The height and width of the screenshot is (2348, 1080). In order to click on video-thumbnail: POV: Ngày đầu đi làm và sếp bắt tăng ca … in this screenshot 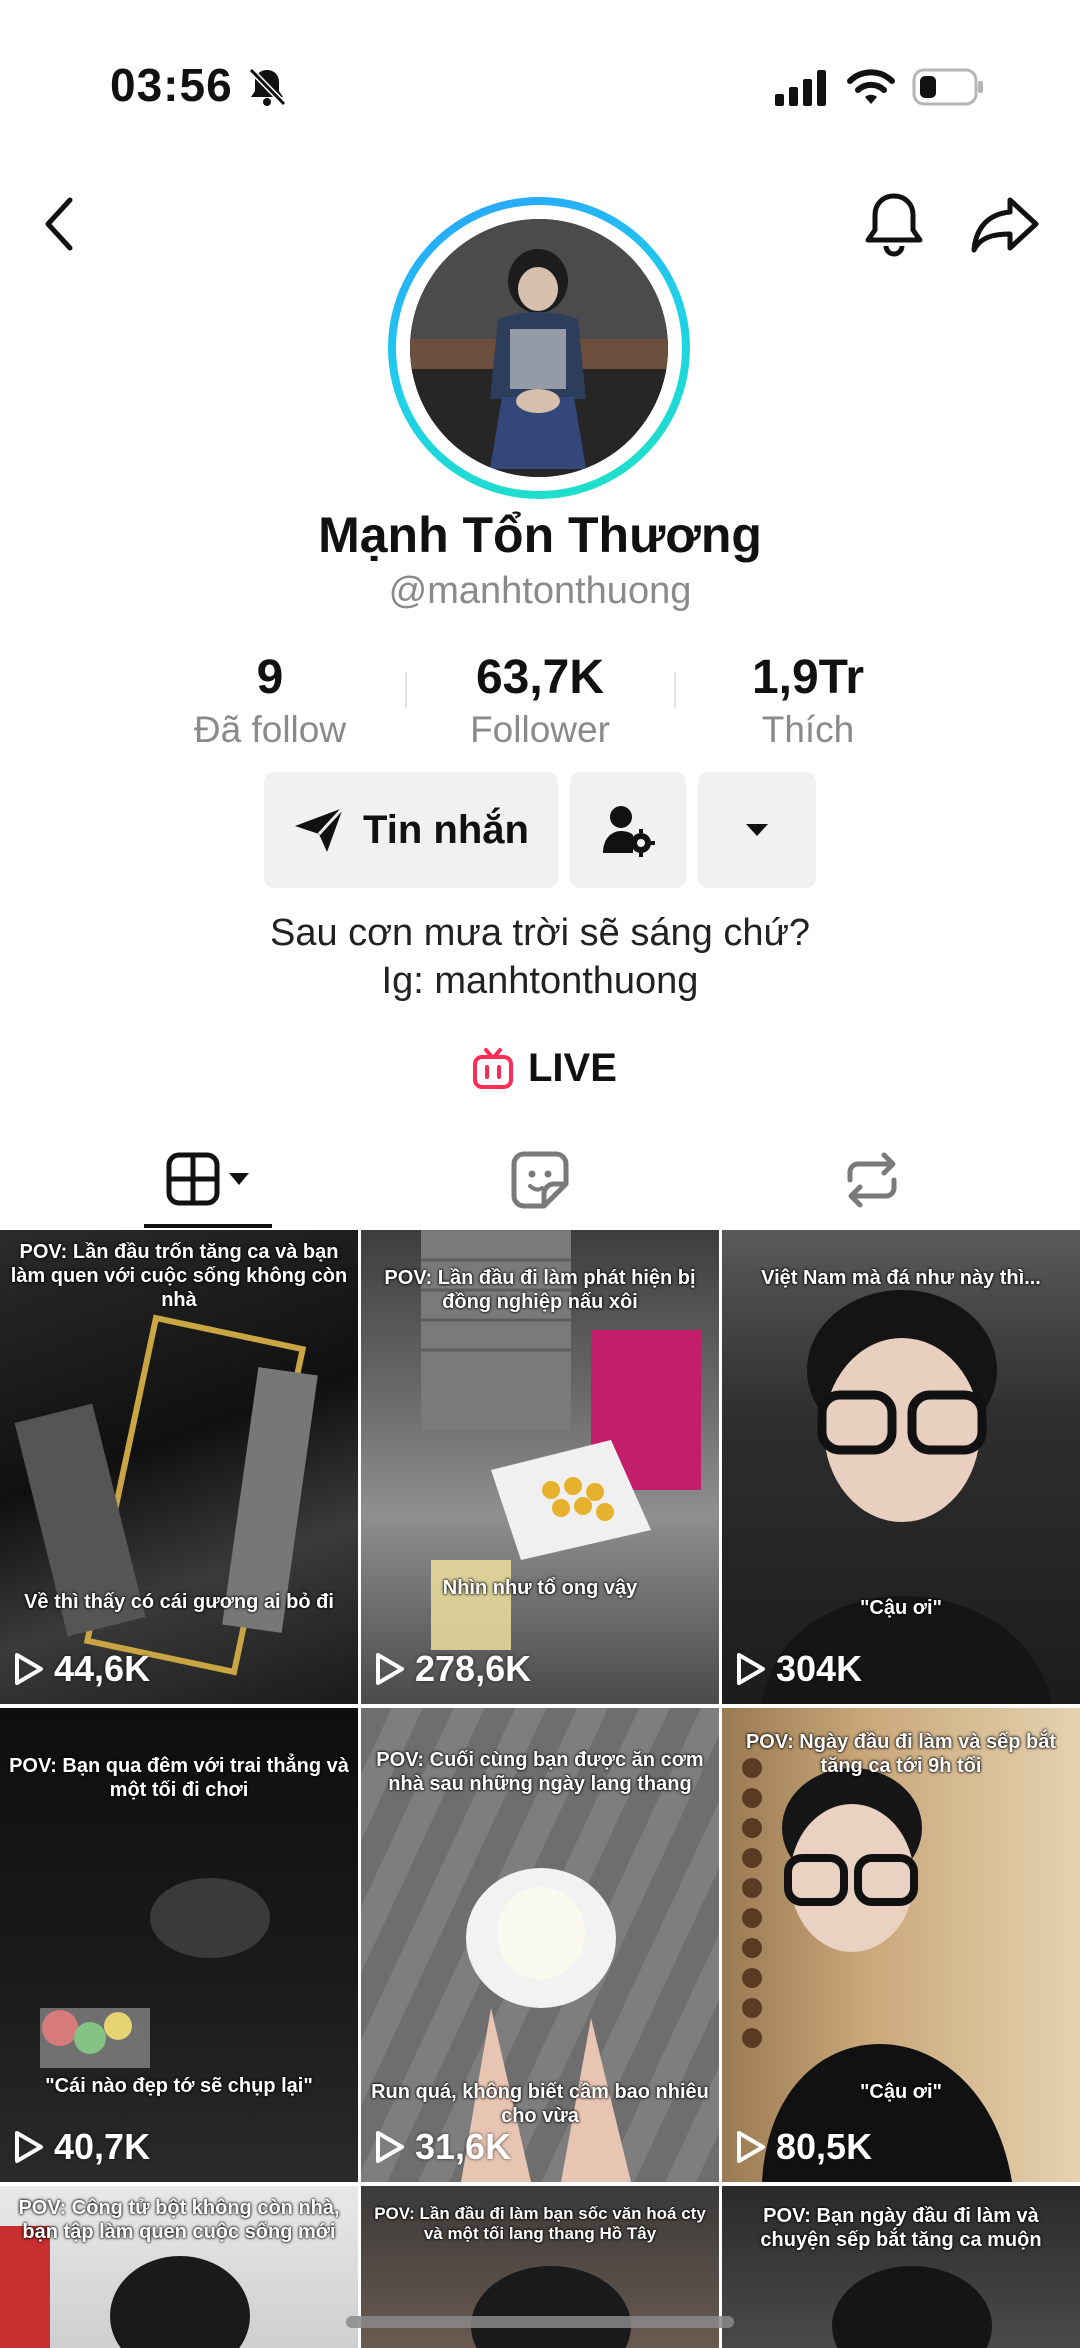, I will do `click(901, 1945)`.